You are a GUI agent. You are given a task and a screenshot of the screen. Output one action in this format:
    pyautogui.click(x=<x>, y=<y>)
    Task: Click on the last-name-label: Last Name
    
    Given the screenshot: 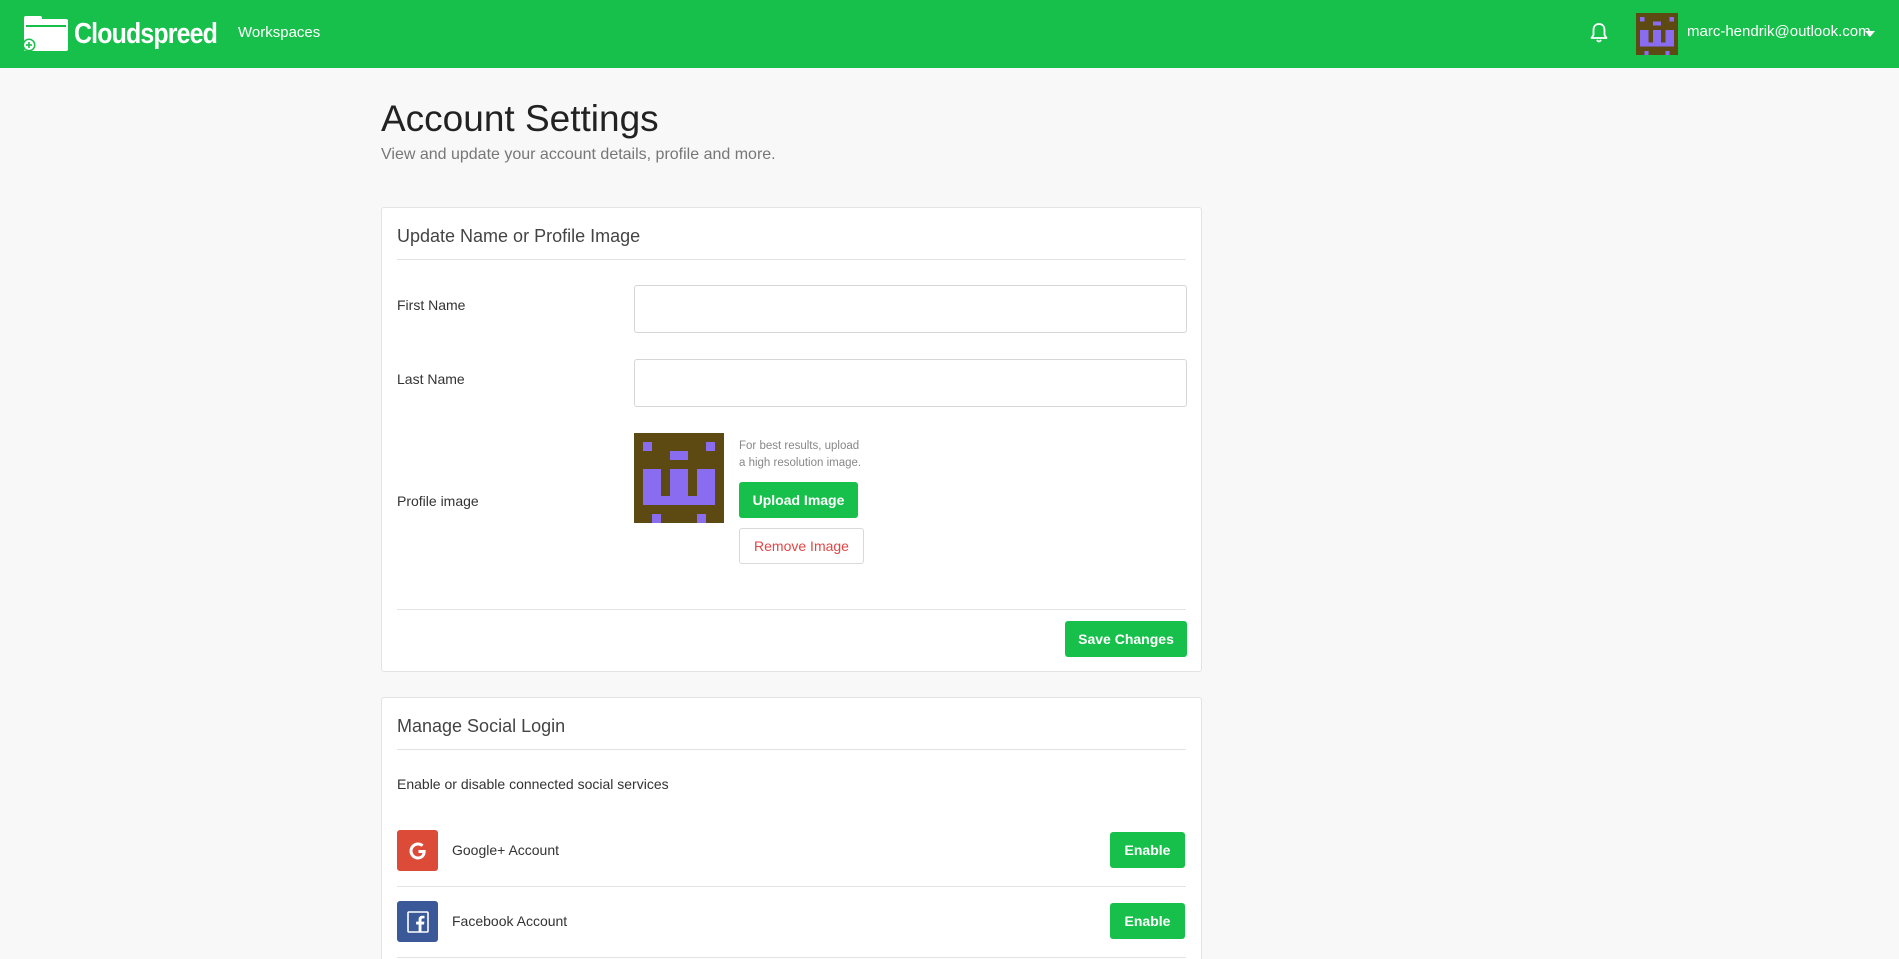 What is the action you would take?
    pyautogui.click(x=431, y=379)
    